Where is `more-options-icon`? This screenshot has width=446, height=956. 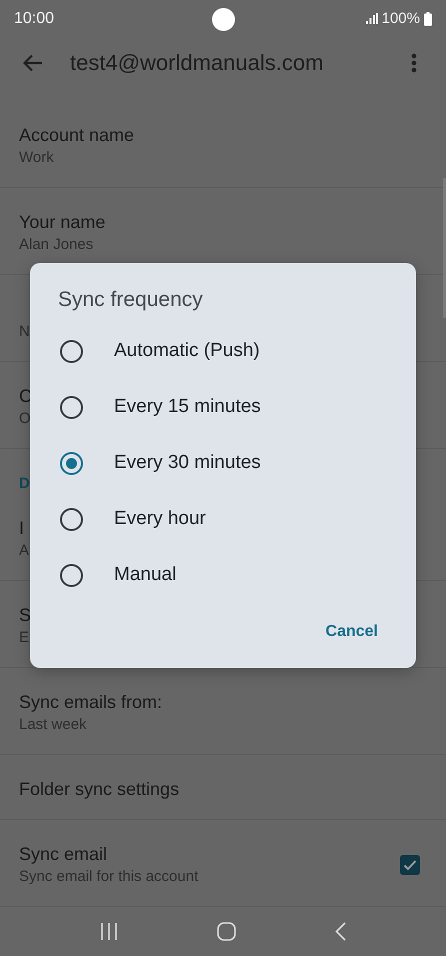 more-options-icon is located at coordinates (414, 62).